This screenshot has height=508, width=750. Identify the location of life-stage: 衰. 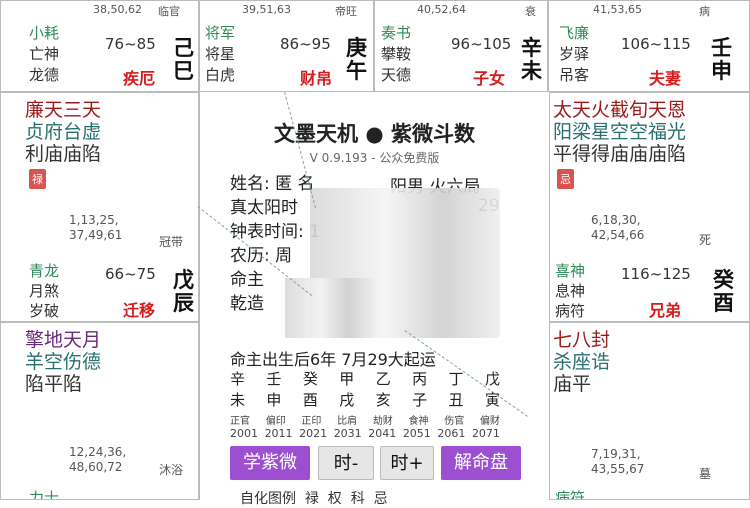
(530, 11).